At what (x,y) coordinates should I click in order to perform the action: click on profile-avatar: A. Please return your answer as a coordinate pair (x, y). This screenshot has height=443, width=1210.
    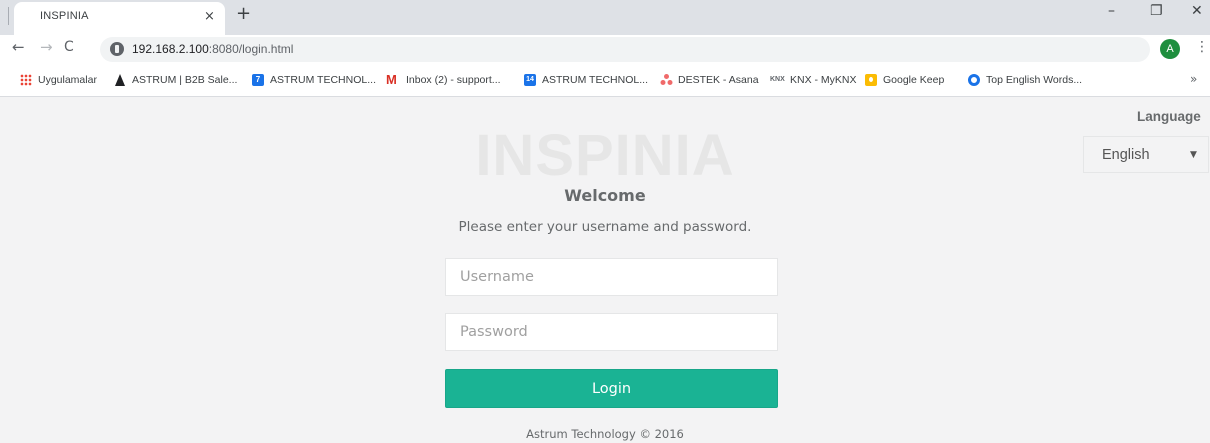
    Looking at the image, I should click on (1170, 49).